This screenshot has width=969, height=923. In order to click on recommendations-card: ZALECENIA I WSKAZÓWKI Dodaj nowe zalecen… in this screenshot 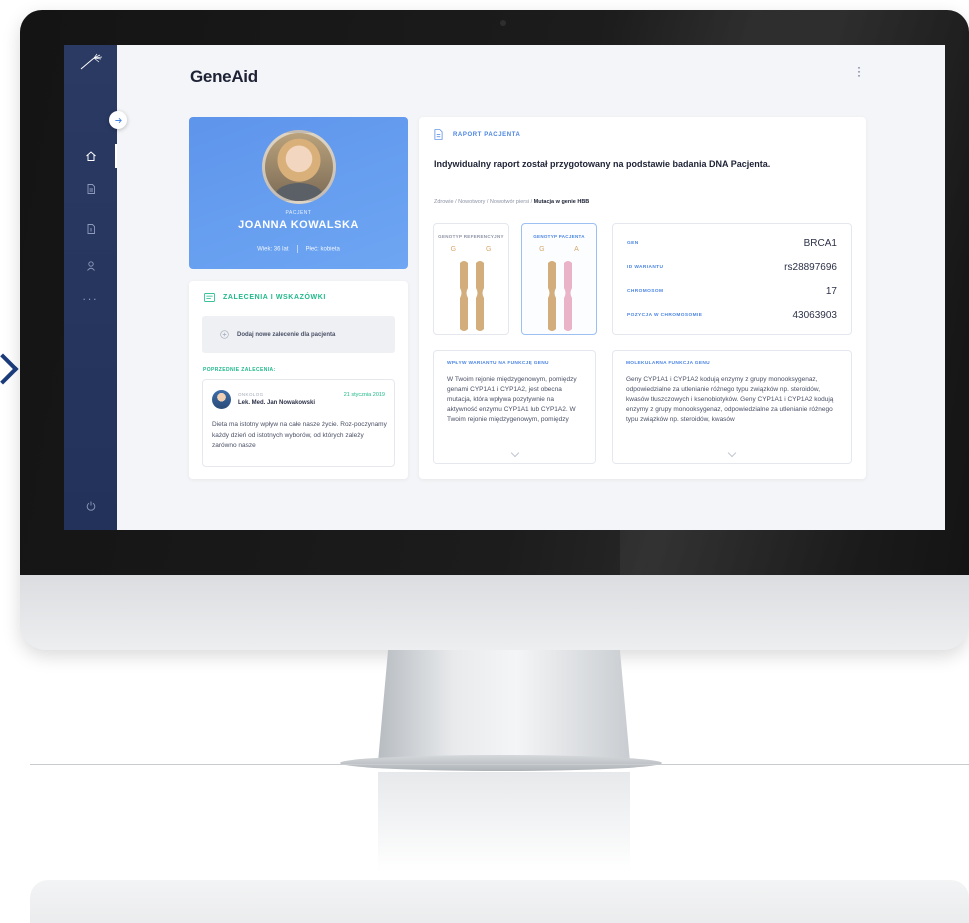, I will do `click(298, 380)`.